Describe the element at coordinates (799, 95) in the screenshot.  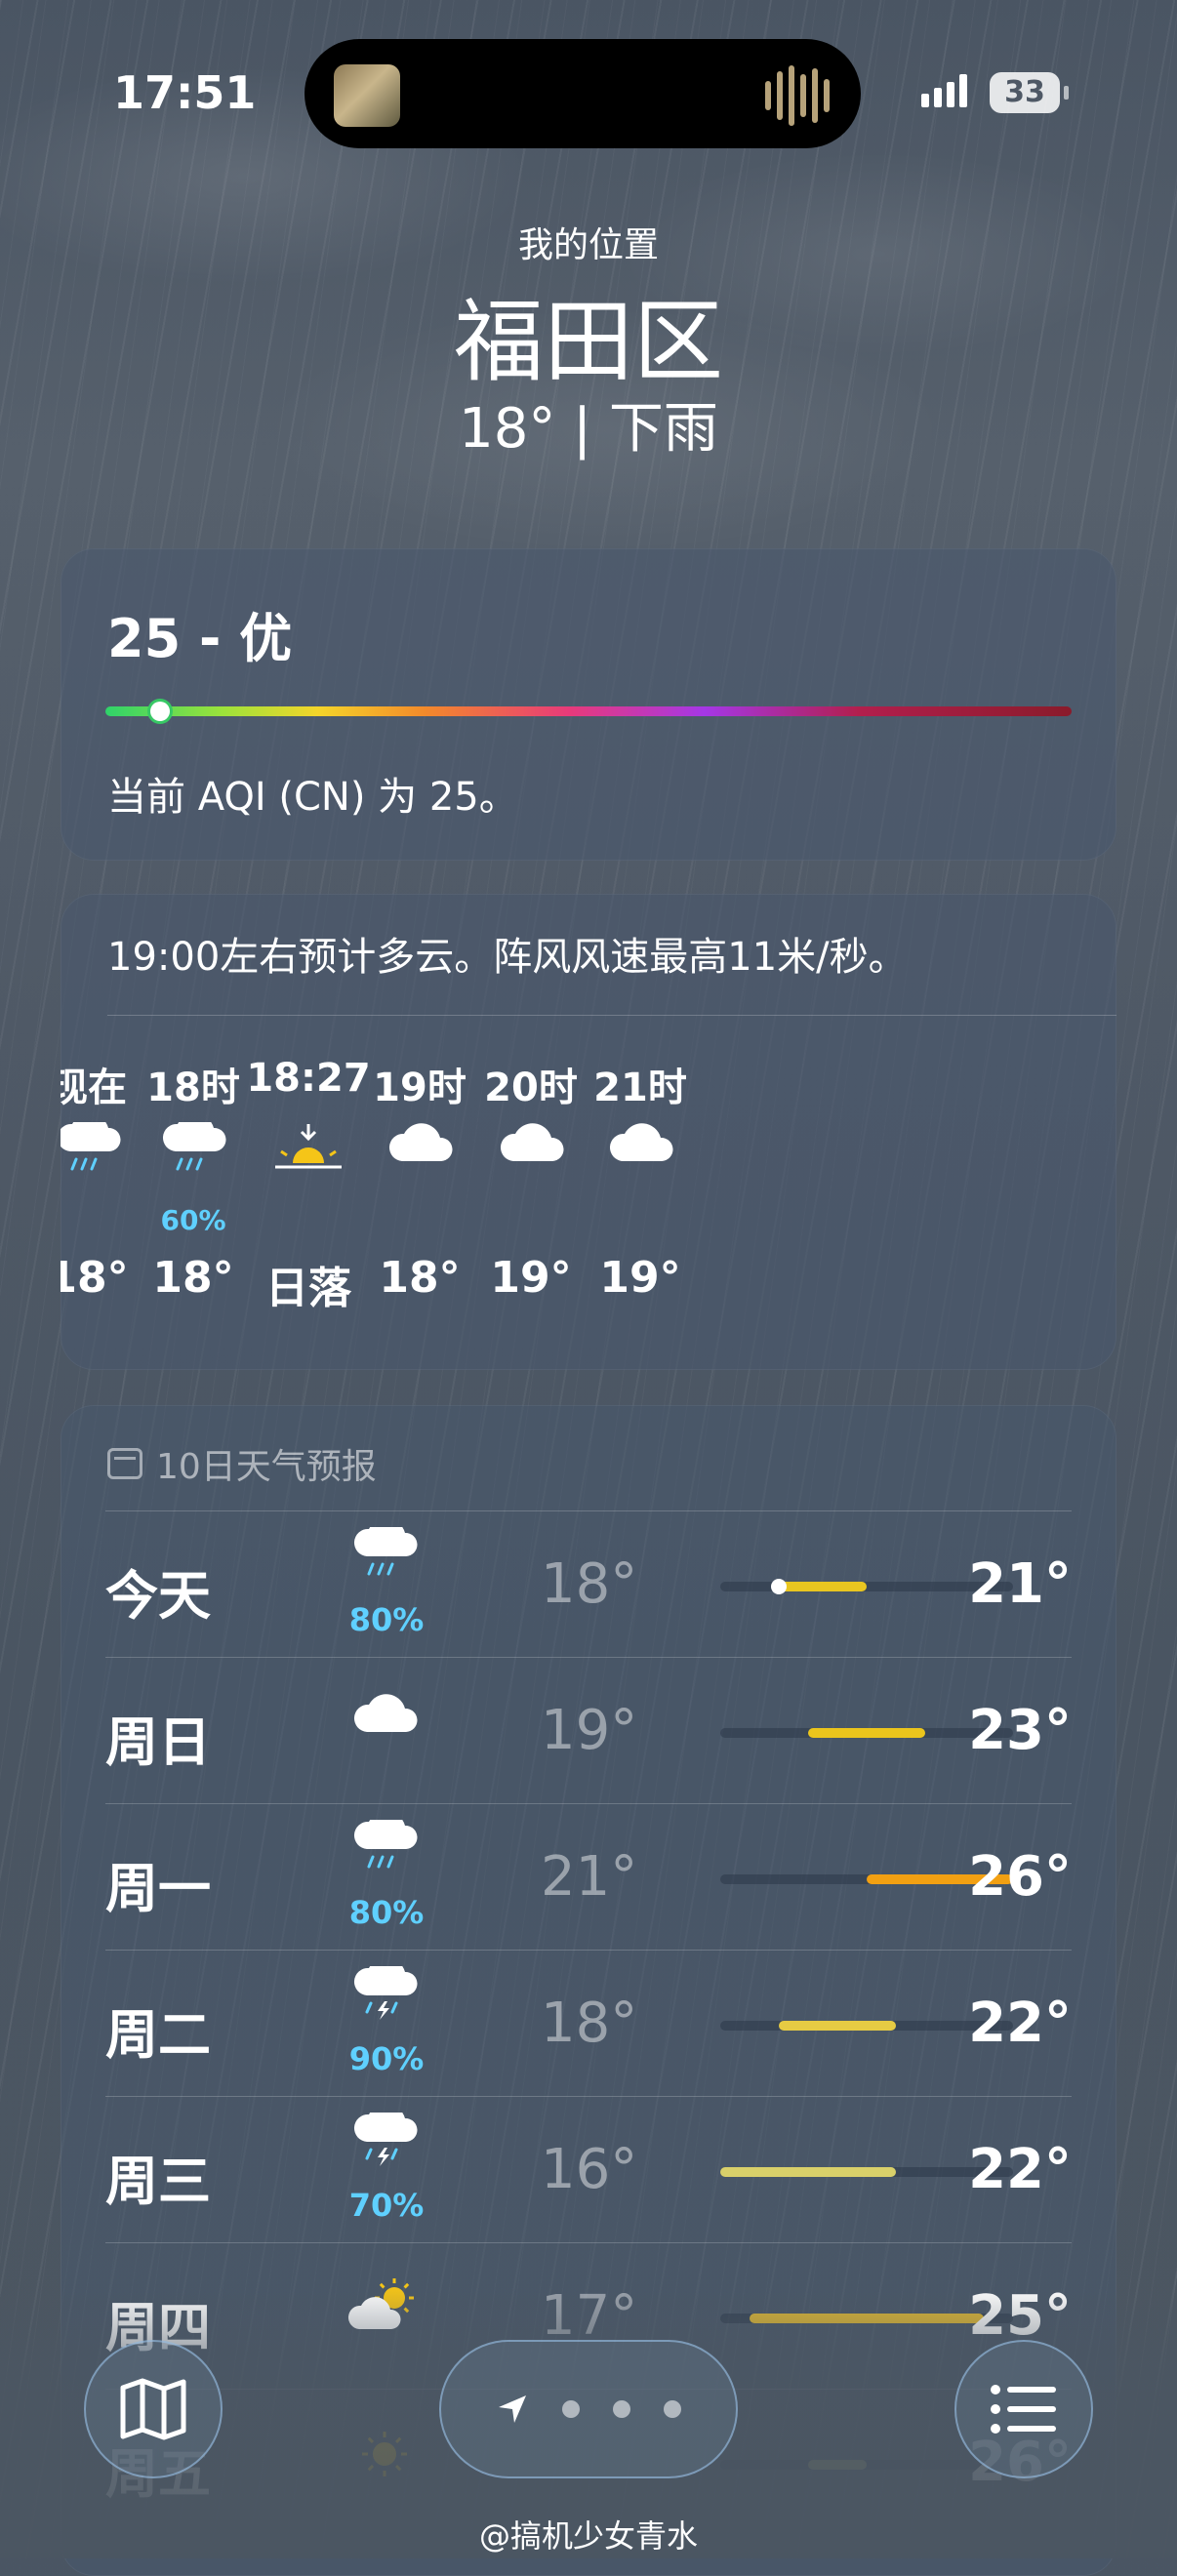
I see `audio-waveform-icon` at that location.